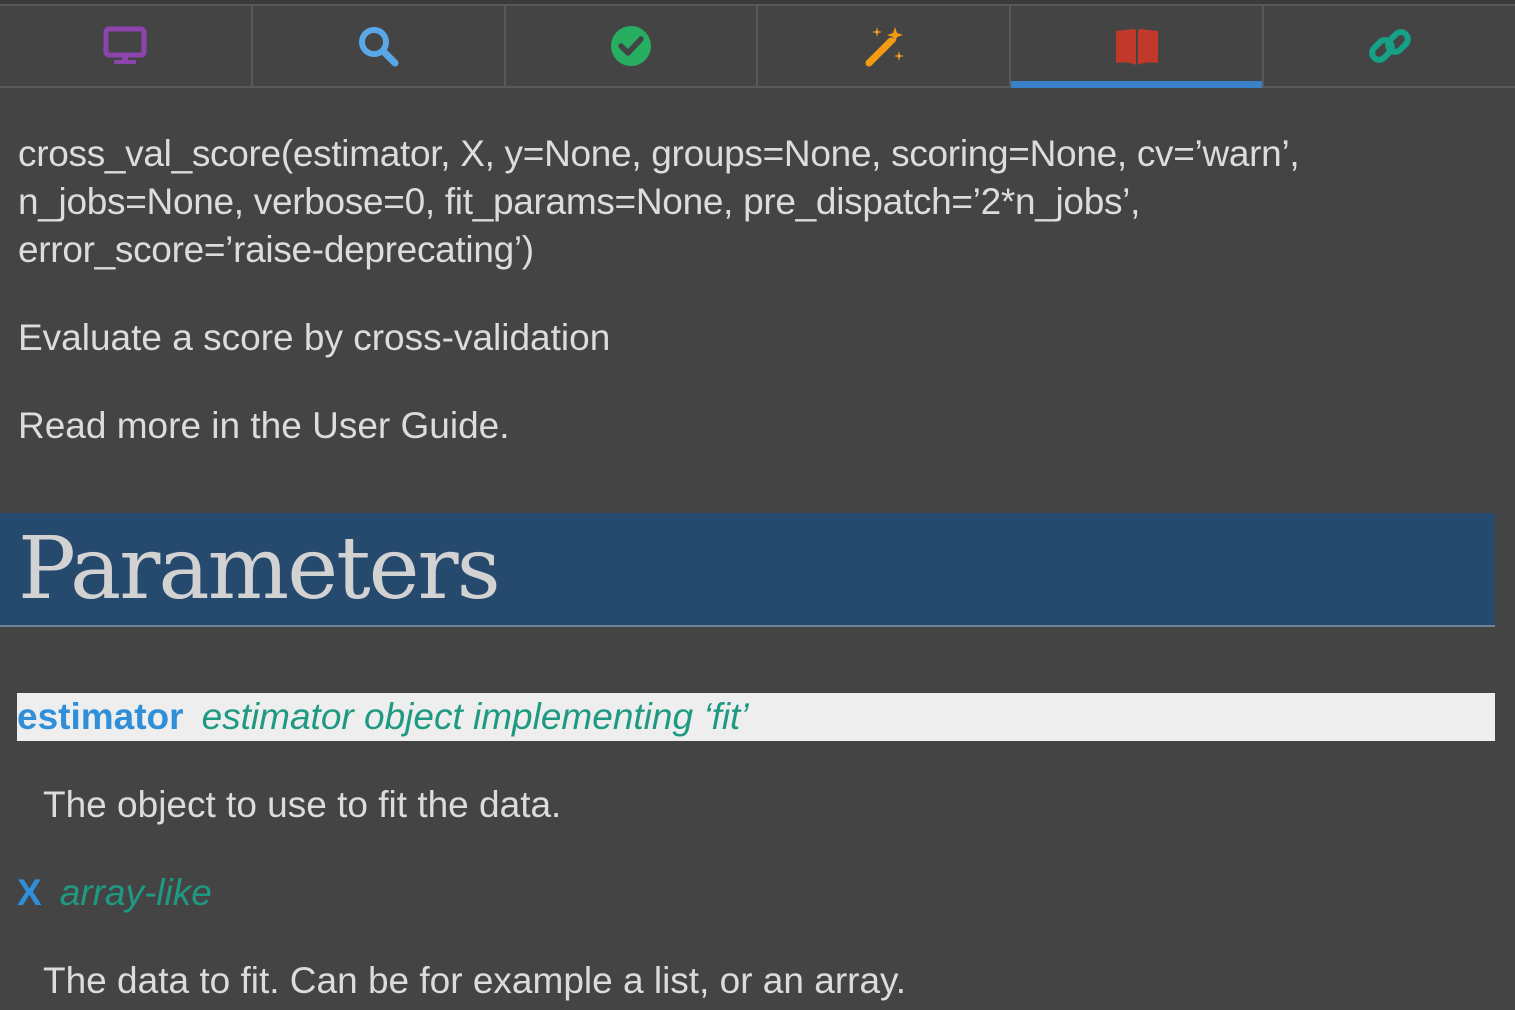 The image size is (1515, 1010). I want to click on signature-line: error_score=’raise-deprecating’), so click(276, 249).